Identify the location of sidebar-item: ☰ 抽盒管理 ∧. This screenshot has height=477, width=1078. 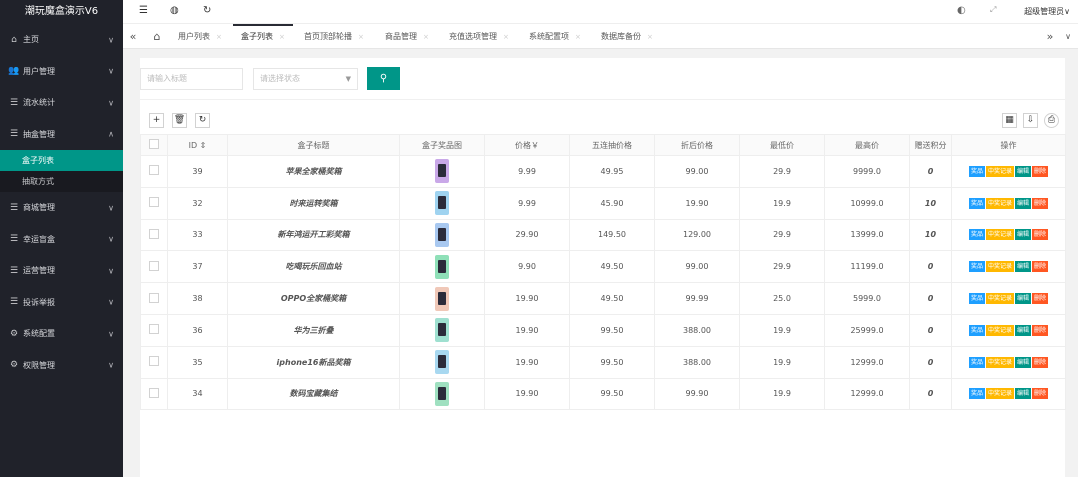
(61, 134).